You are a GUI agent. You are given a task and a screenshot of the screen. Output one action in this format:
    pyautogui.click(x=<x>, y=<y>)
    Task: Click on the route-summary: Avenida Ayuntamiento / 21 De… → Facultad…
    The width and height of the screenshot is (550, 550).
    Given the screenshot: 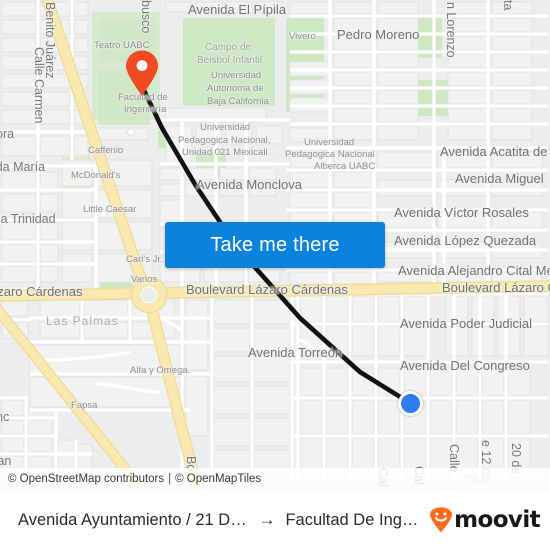 What is the action you would take?
    pyautogui.click(x=220, y=520)
    